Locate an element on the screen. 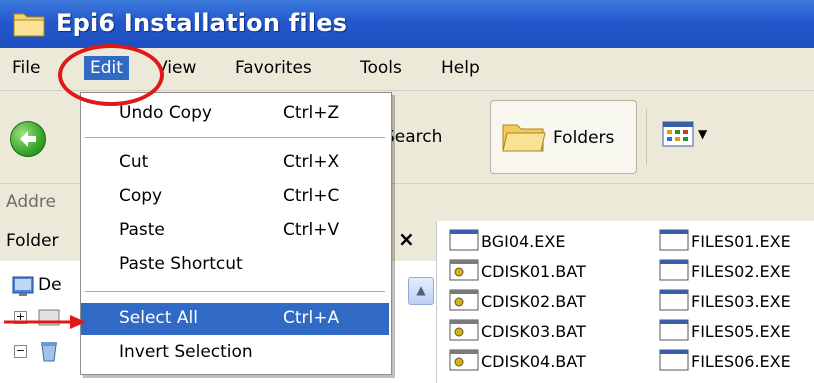 This screenshot has width=814, height=383. views-button: ▼ is located at coordinates (684, 136).